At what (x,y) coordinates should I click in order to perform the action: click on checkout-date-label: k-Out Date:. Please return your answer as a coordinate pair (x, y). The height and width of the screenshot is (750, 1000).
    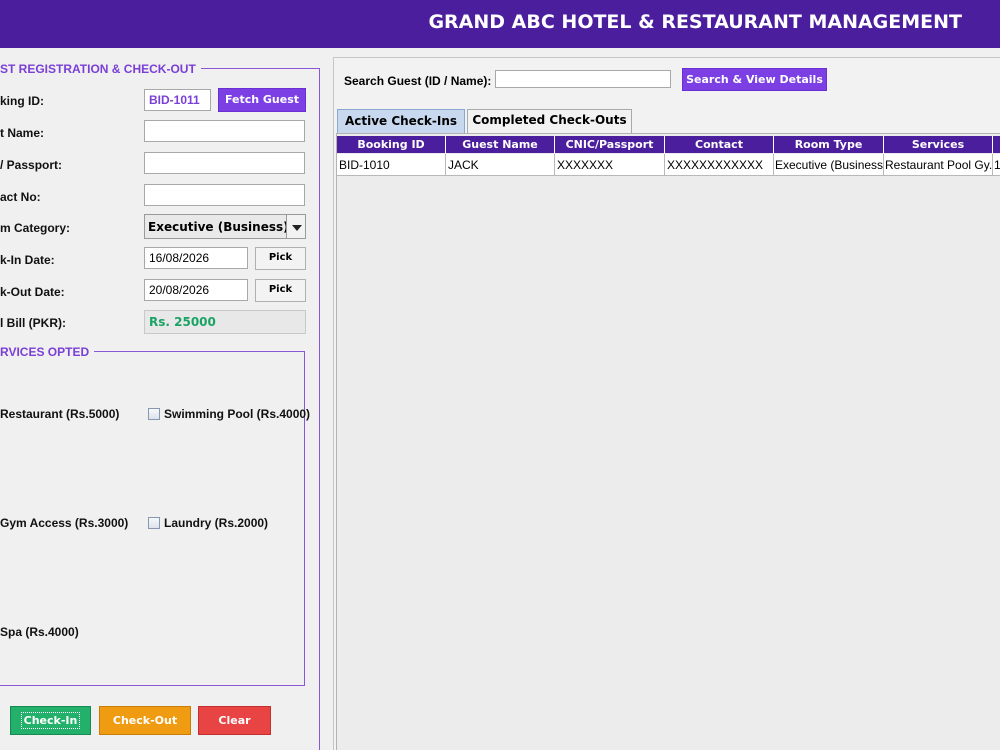
    Looking at the image, I should click on (32, 292).